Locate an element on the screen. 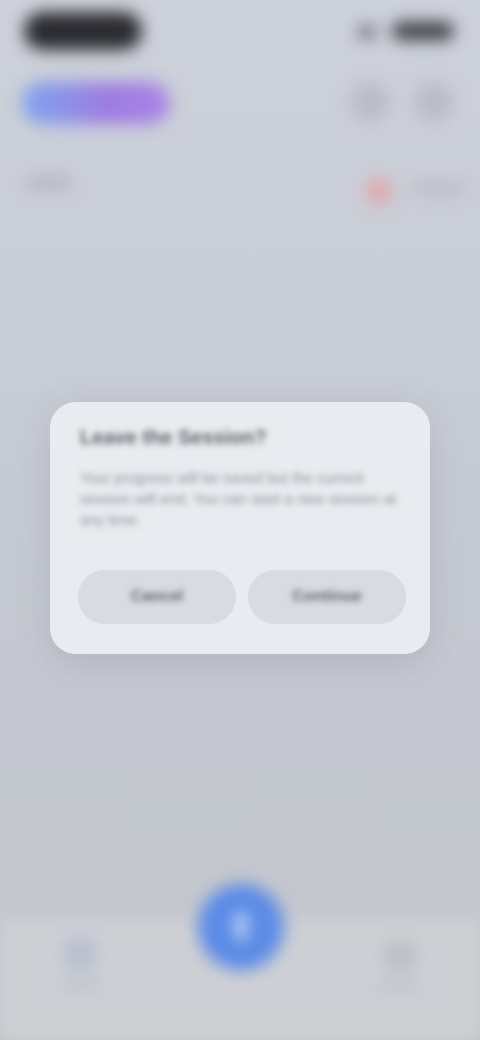 The image size is (480, 1040). content-status is located at coordinates (438, 188).